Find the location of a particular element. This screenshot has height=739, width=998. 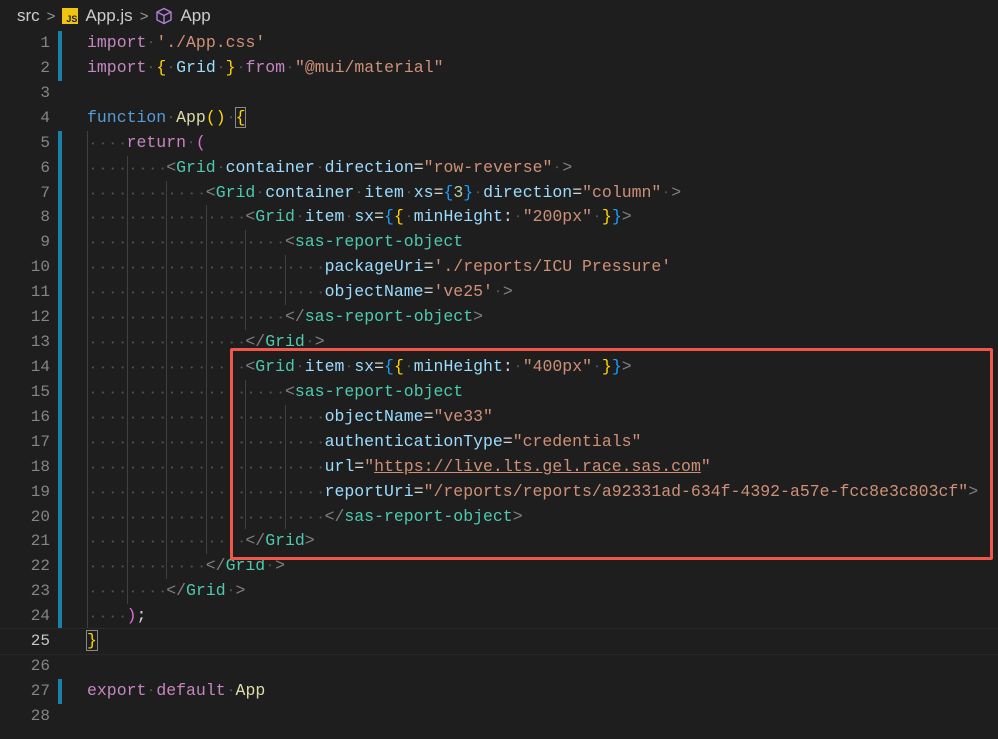

code-token: } is located at coordinates (468, 192).